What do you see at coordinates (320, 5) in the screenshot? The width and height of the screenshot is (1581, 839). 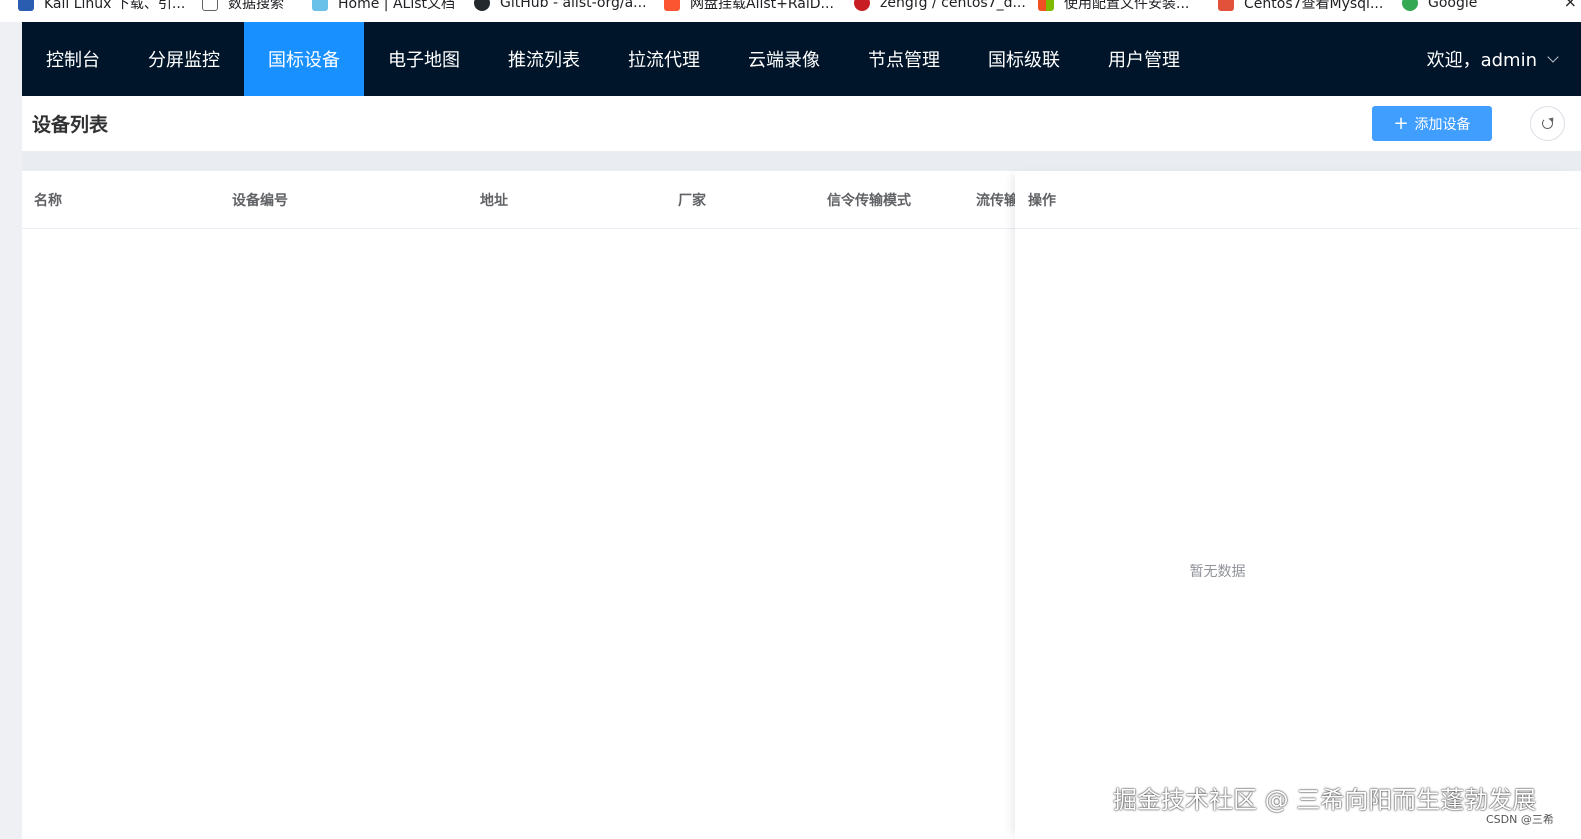 I see `alist-icon` at bounding box center [320, 5].